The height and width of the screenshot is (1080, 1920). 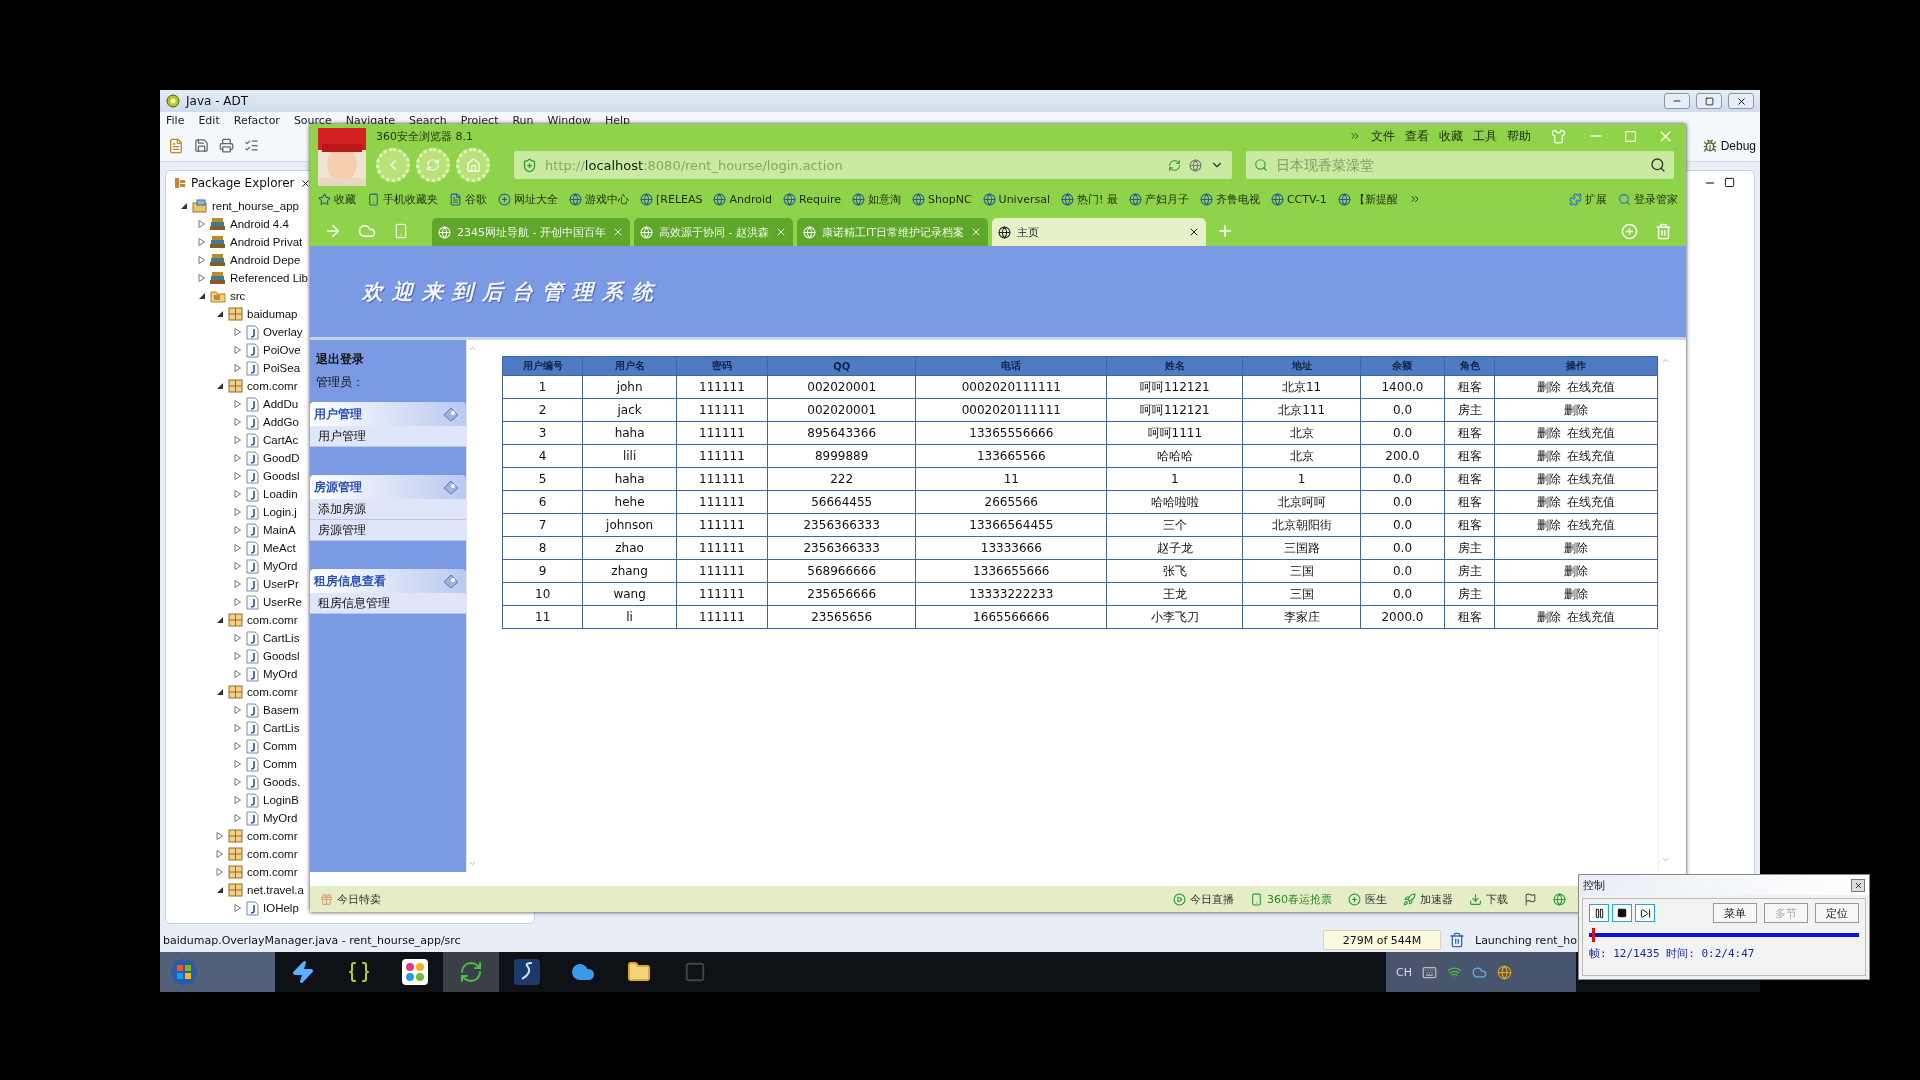 What do you see at coordinates (312, 121) in the screenshot?
I see `menu-item: Source` at bounding box center [312, 121].